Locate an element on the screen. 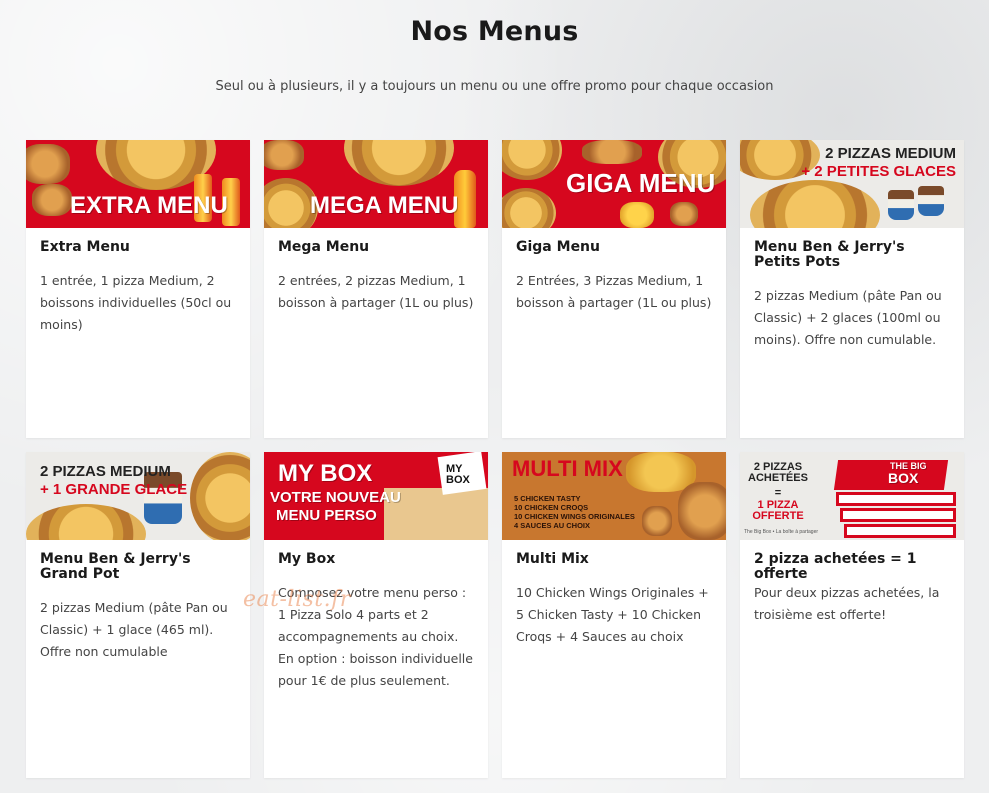  menu-card-title: My Box is located at coordinates (307, 559).